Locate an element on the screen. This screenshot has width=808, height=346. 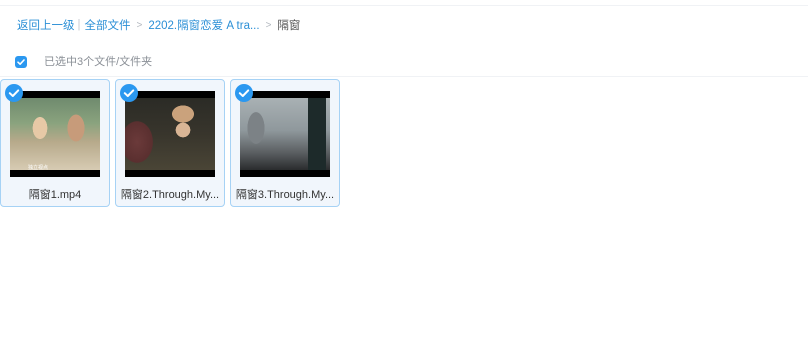
thumbnail-caption: 独立视点 is located at coordinates (38, 168).